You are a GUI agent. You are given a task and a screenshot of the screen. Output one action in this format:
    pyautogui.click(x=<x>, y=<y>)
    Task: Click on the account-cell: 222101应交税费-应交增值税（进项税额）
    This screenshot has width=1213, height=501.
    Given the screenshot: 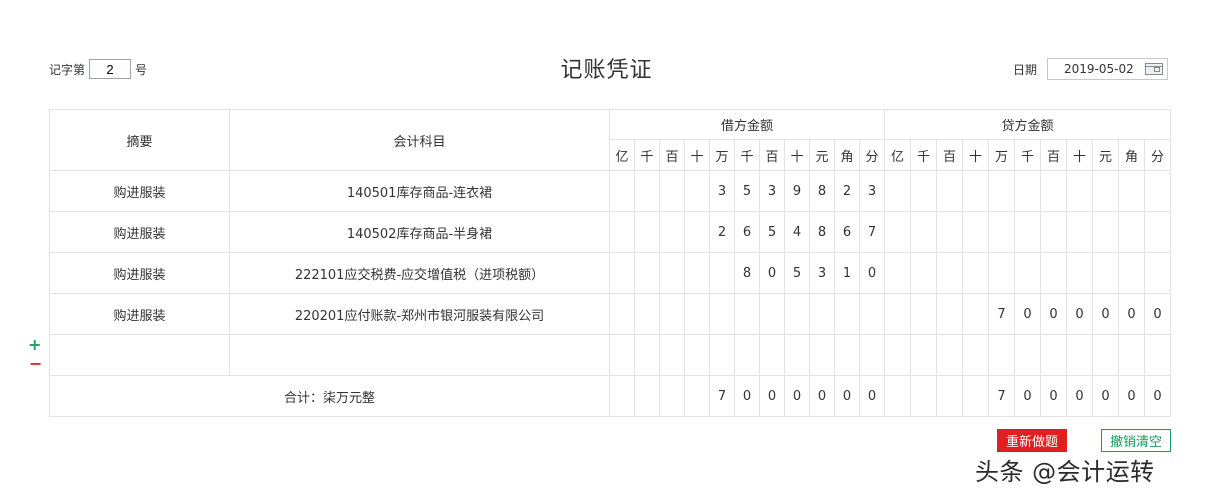 What is the action you would take?
    pyautogui.click(x=419, y=273)
    